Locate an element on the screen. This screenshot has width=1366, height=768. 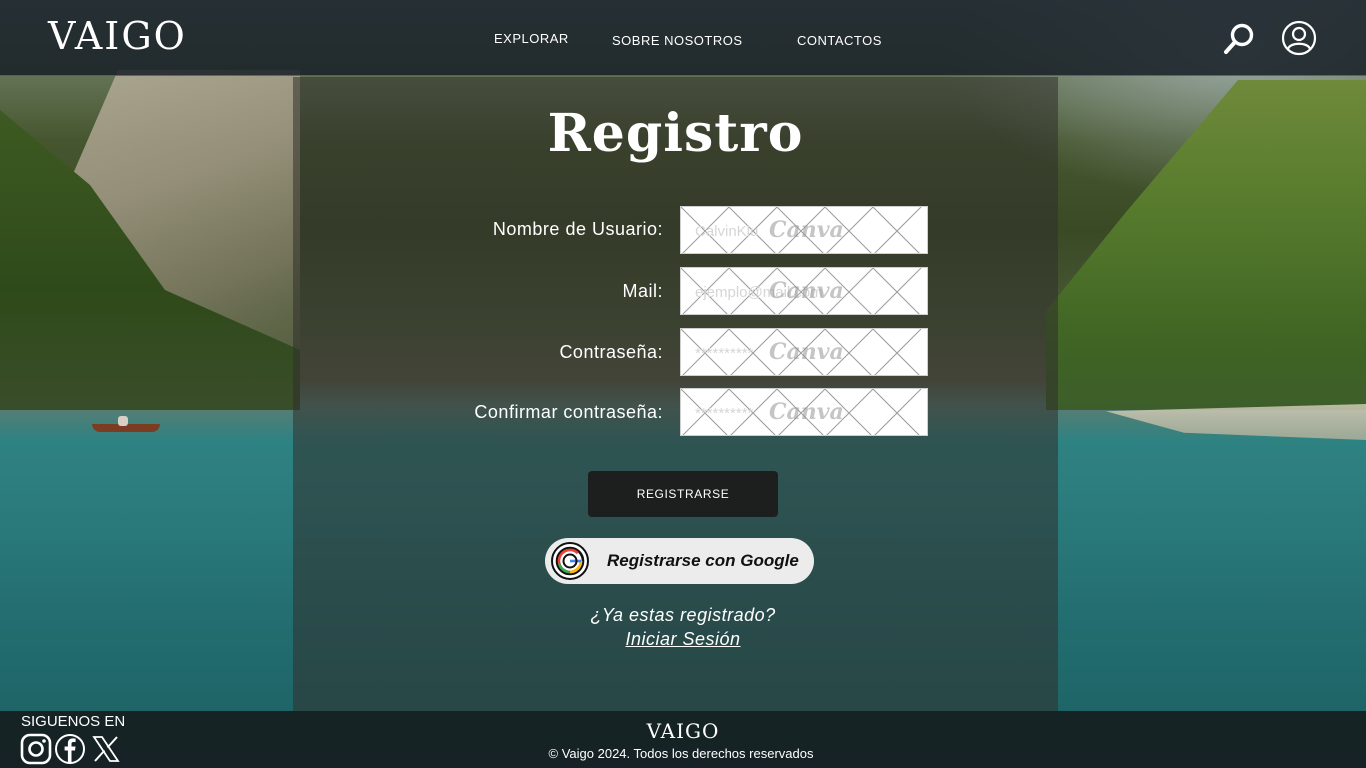
username-input is located at coordinates (804, 230).